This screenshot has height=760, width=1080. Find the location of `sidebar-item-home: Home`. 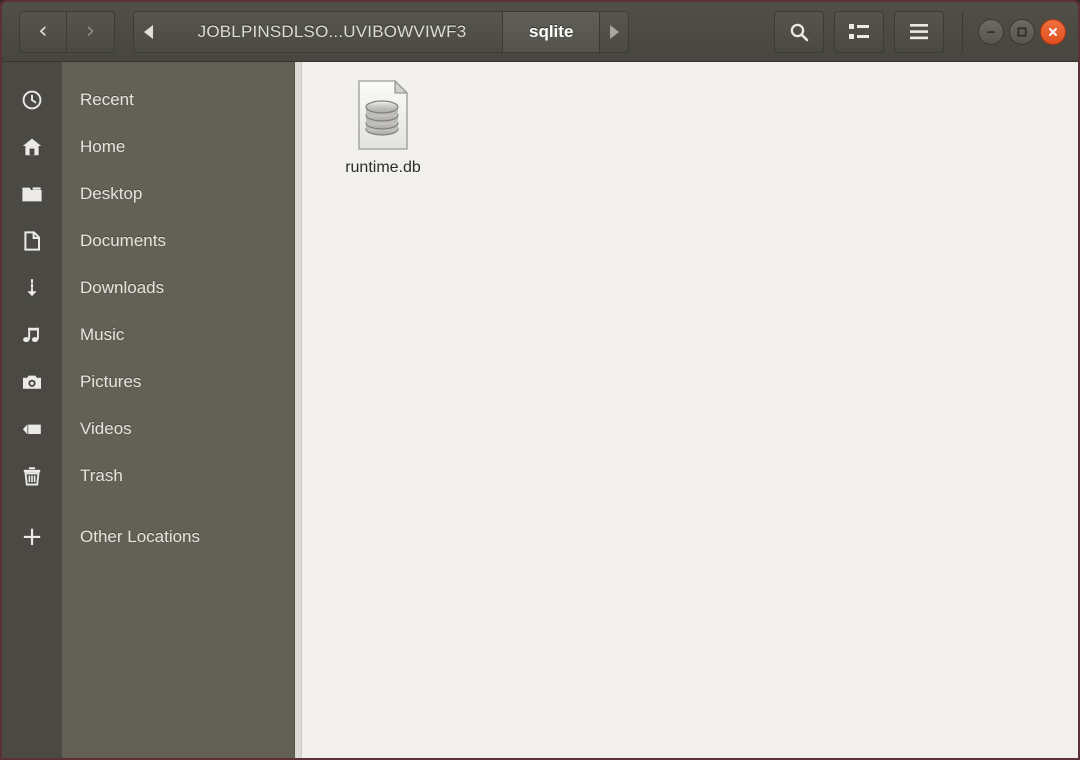

sidebar-item-home: Home is located at coordinates (178, 146).